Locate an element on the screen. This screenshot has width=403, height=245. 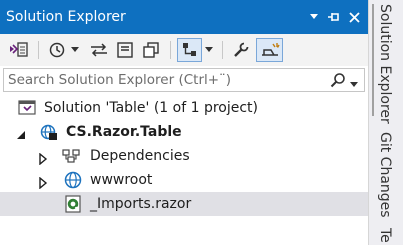
tree-item-imports: _Imports.razor is located at coordinates (184, 204).